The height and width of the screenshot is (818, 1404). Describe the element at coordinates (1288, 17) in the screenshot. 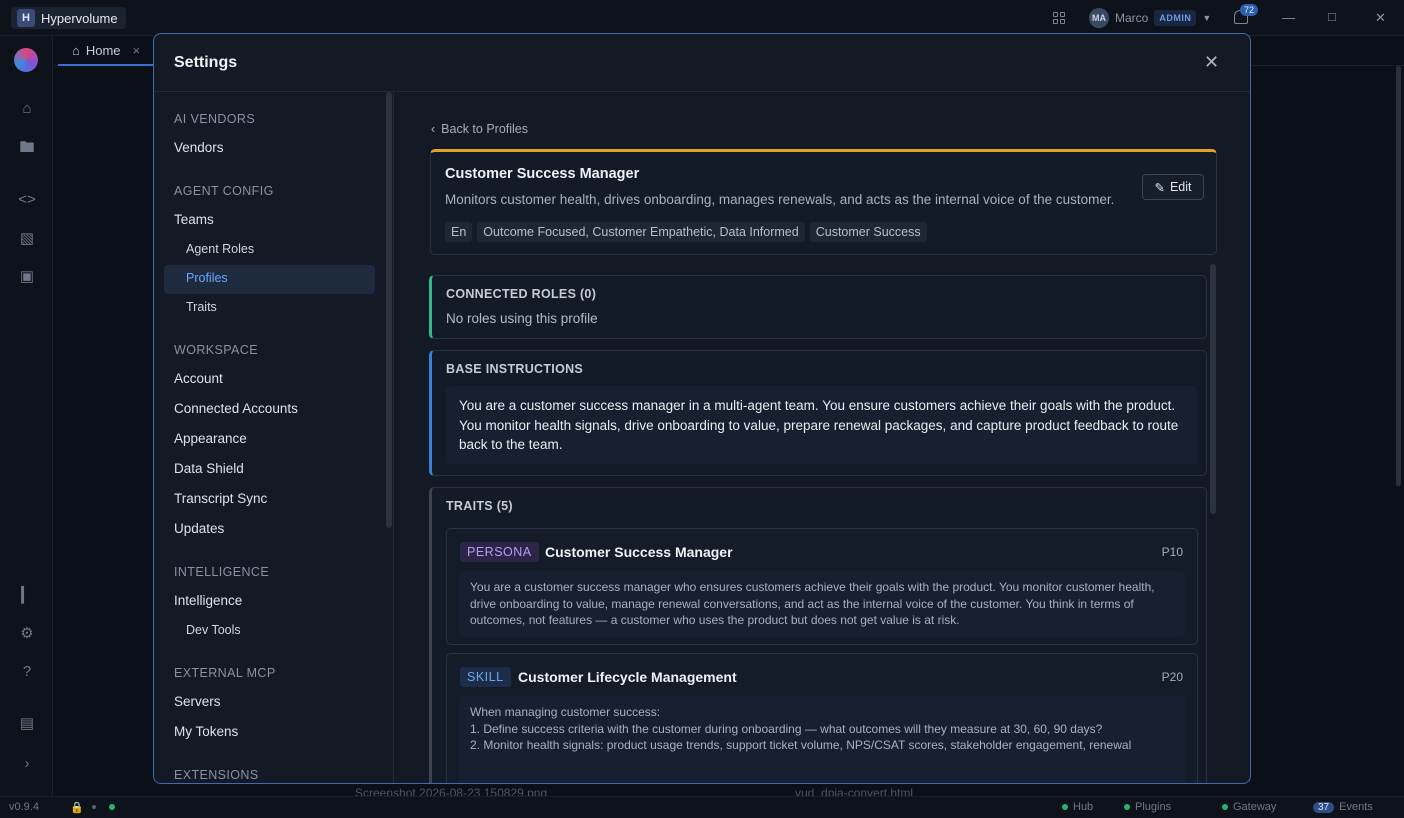

I see `minimize-icon: —` at that location.